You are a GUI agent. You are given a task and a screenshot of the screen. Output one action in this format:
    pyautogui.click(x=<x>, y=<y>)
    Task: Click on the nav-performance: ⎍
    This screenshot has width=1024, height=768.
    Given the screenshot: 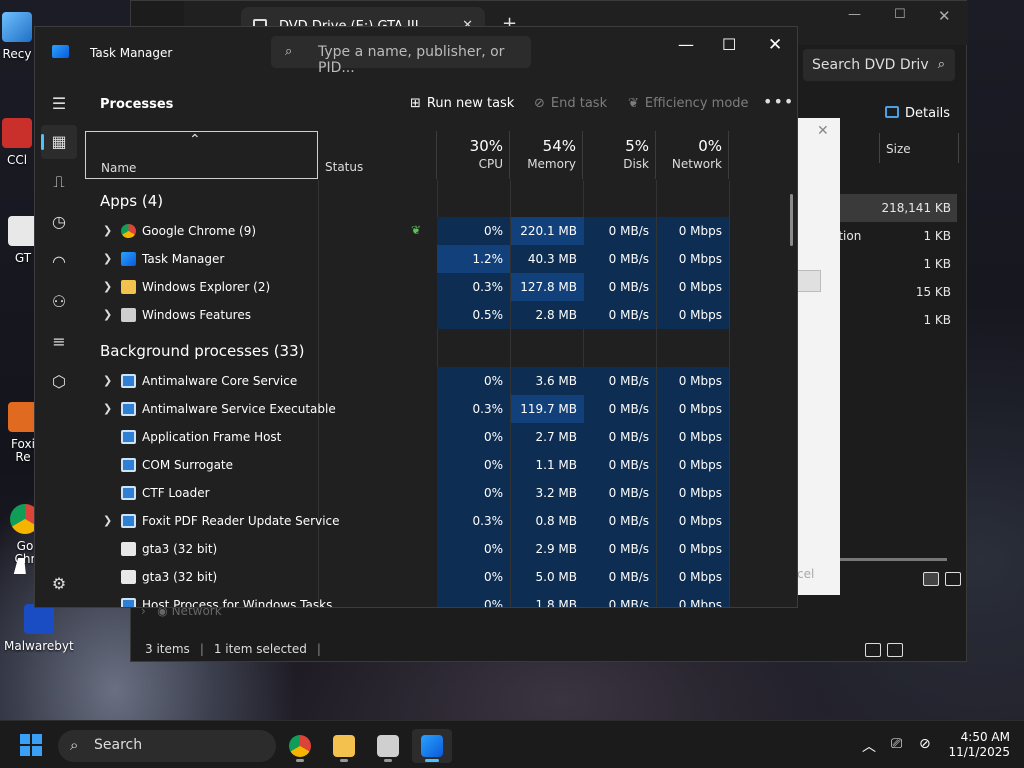 What is the action you would take?
    pyautogui.click(x=59, y=182)
    